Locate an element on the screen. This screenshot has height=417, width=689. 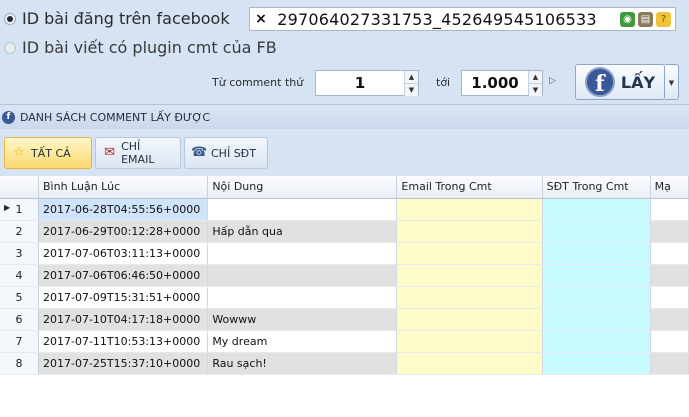
post-id-field: × 297064027331753_452649545106533 ◉ ▤ ? is located at coordinates (462, 19).